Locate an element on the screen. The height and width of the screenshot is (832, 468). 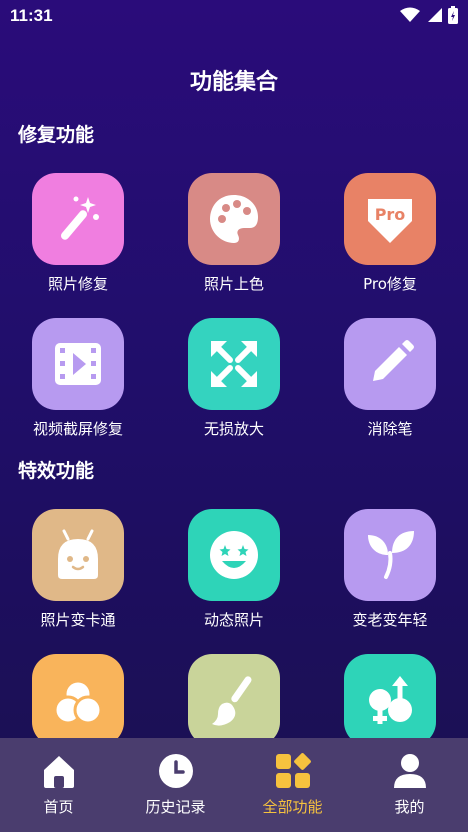
video-film-icon is located at coordinates (78, 364).